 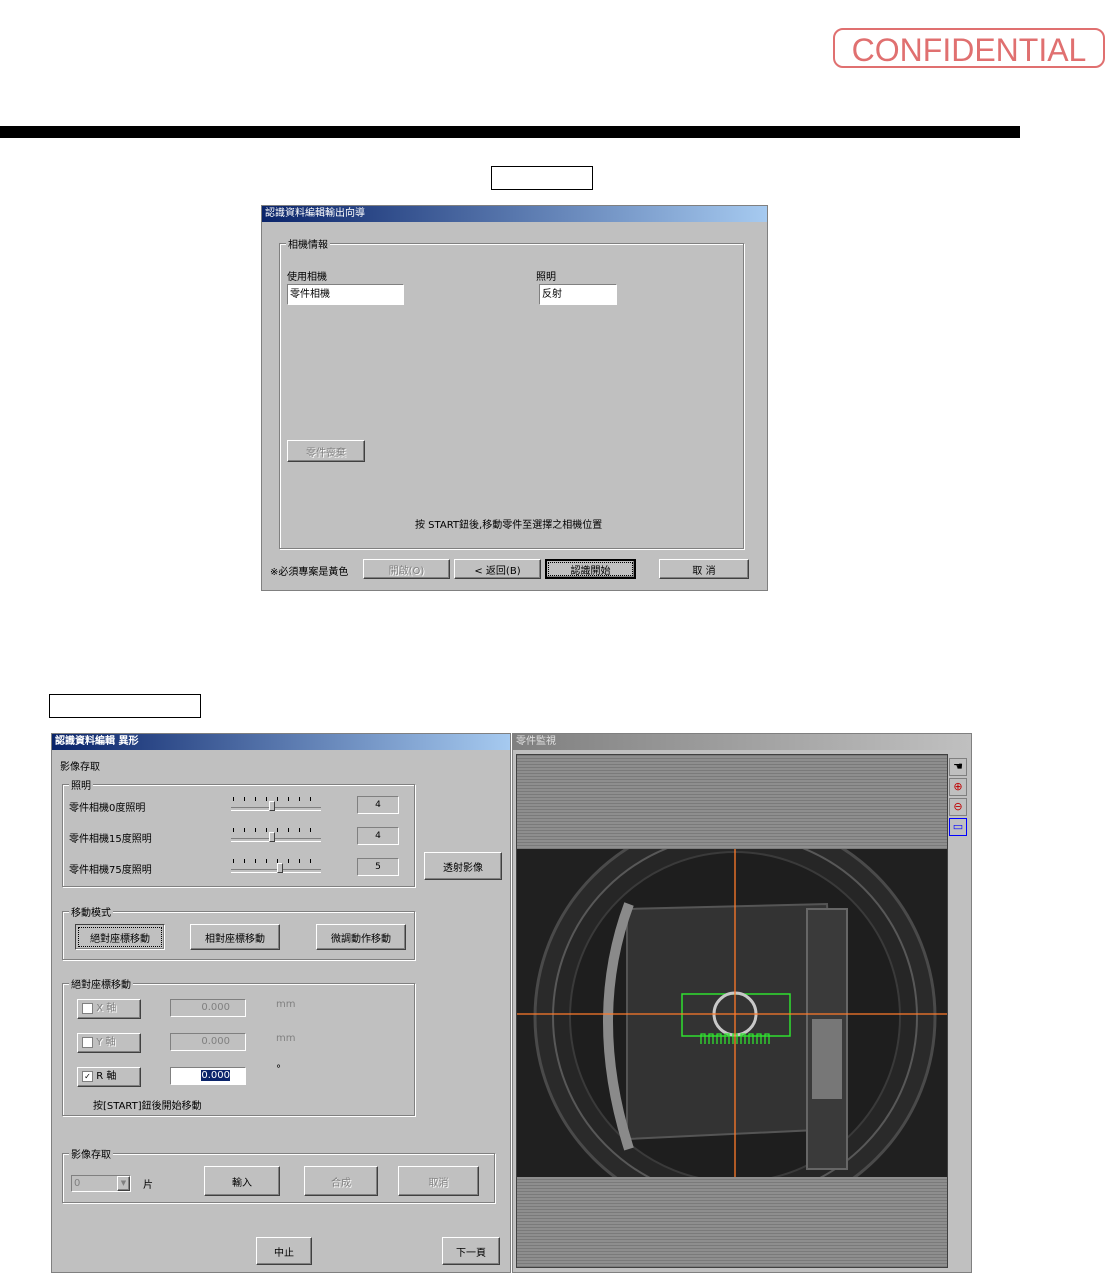 I want to click on light-15-slider, so click(x=276, y=836).